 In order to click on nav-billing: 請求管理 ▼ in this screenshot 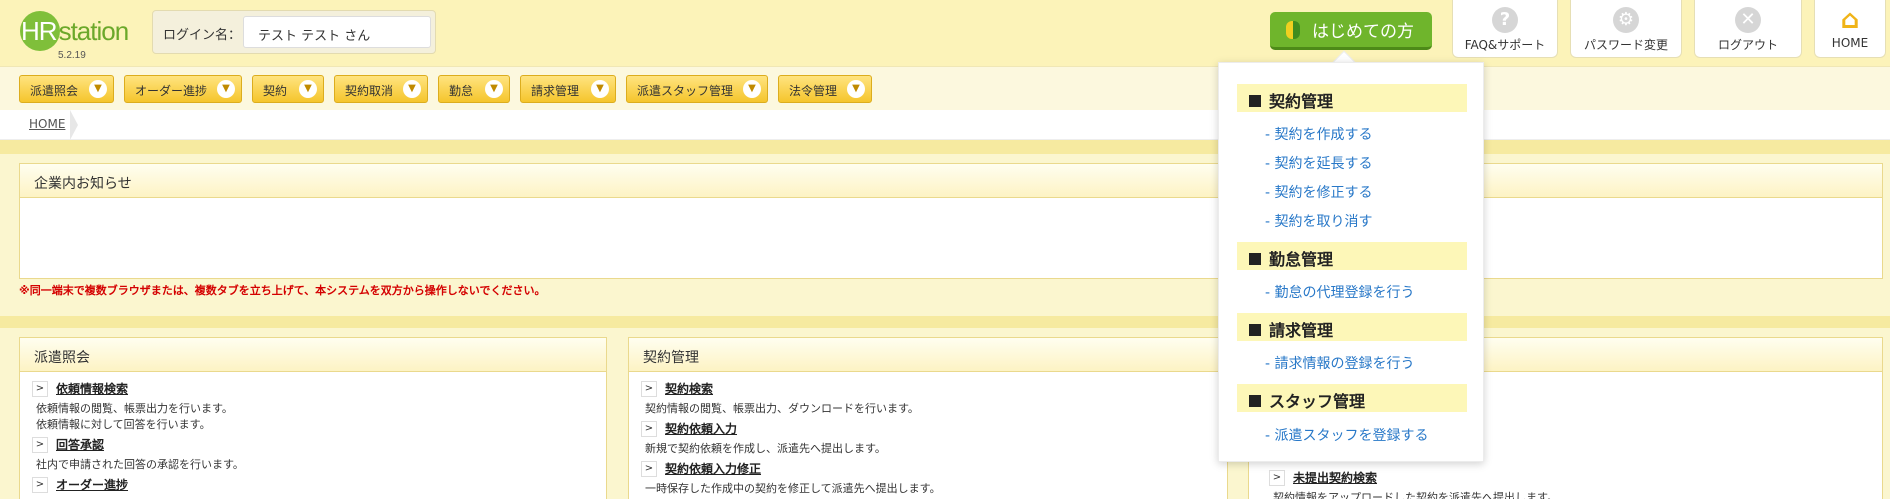, I will do `click(568, 89)`.